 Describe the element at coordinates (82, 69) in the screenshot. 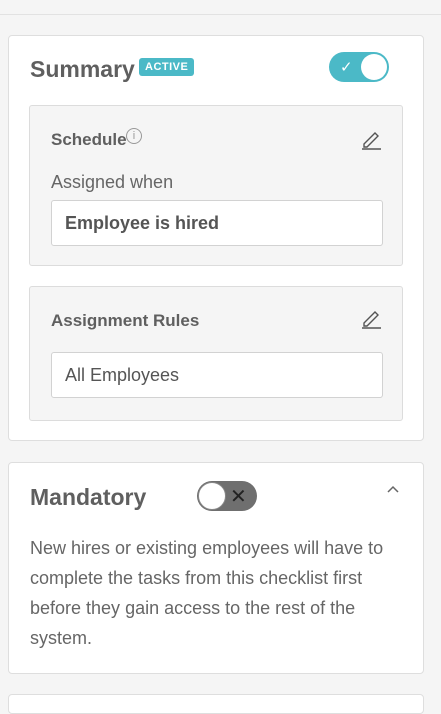

I see `summary-title: Summary` at that location.